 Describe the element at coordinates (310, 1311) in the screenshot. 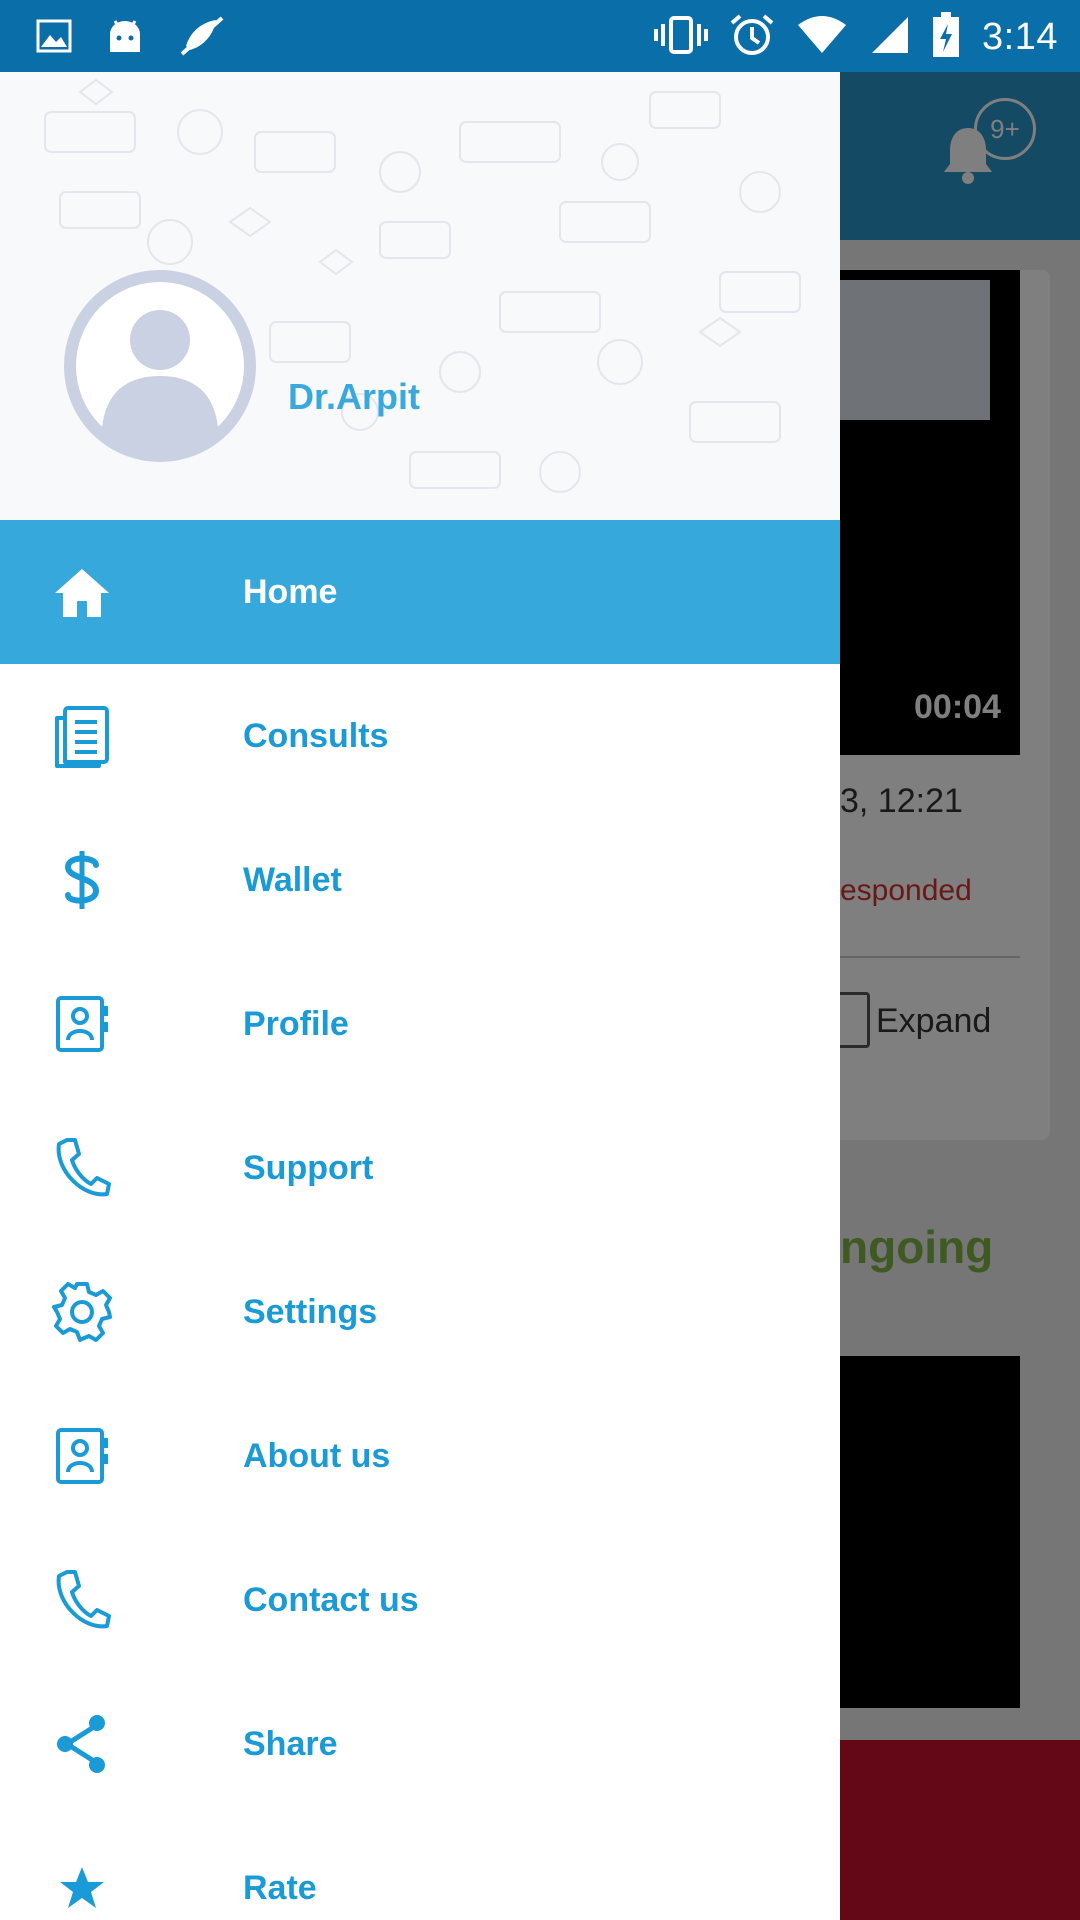

I see `menu-item-label: Settings` at that location.